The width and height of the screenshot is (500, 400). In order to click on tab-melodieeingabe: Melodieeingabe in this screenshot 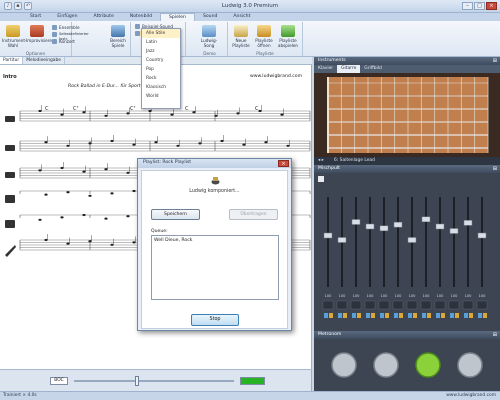, I will do `click(44, 60)`.